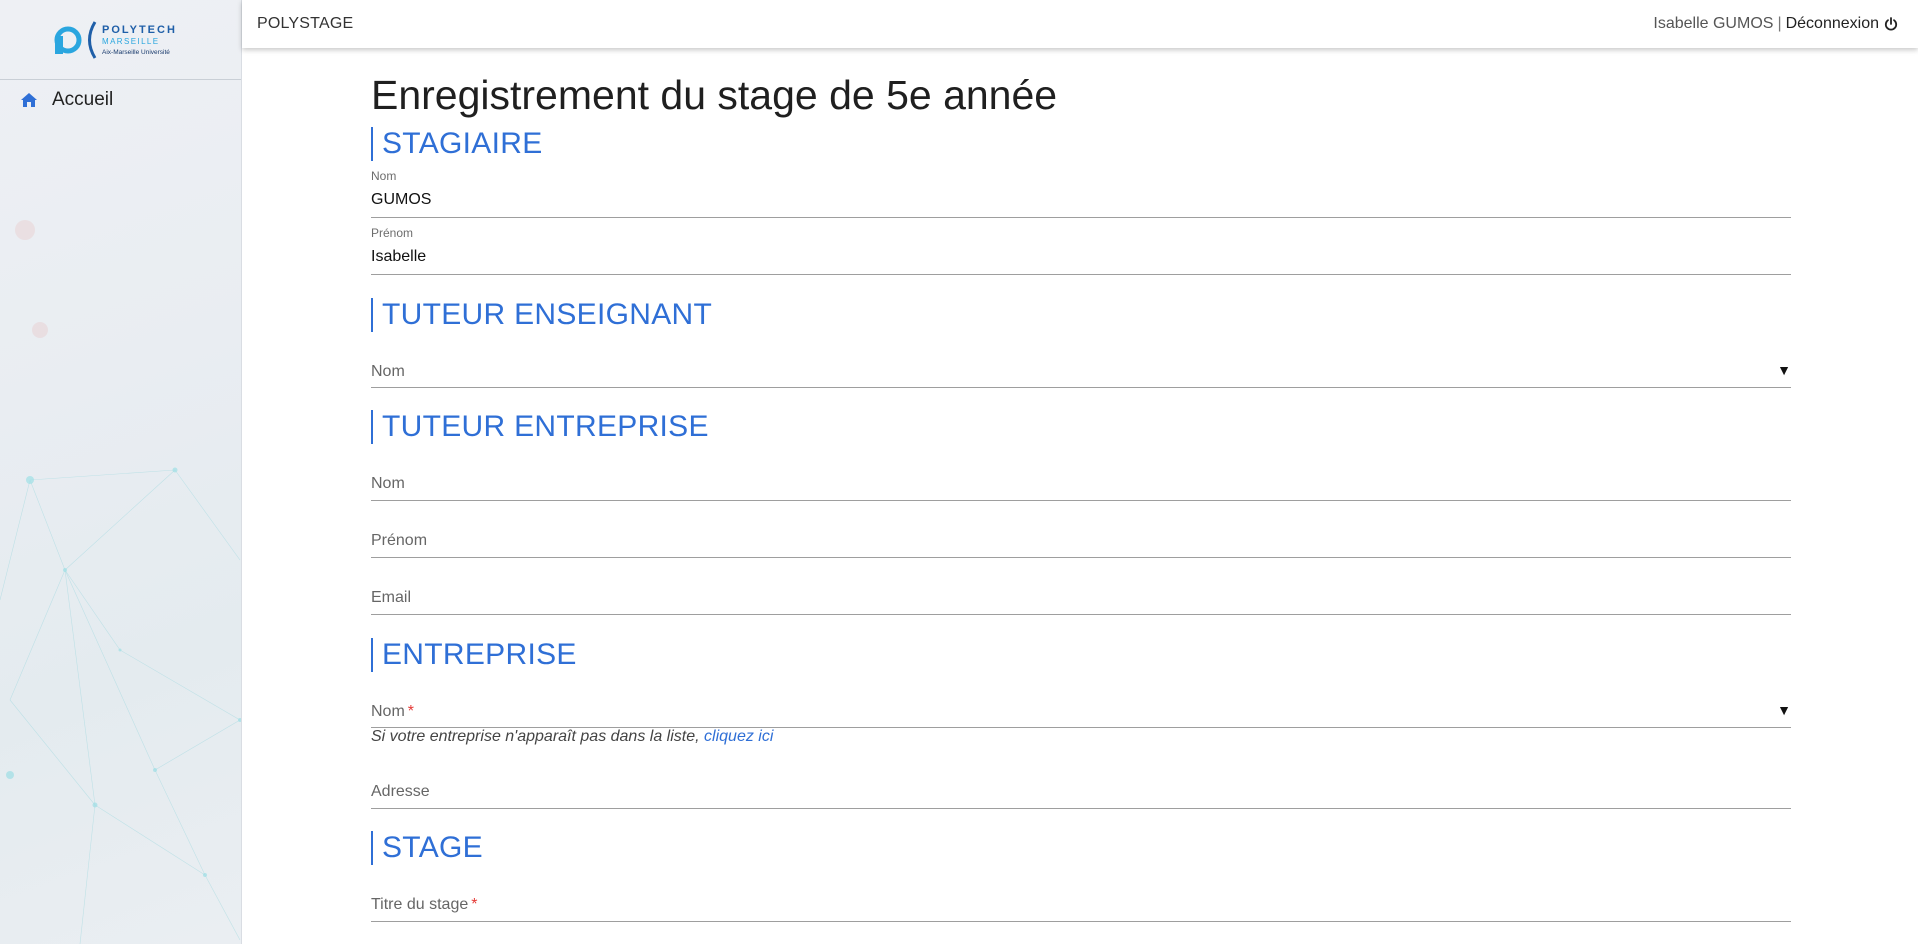 Image resolution: width=1918 pixels, height=944 pixels. What do you see at coordinates (1081, 369) in the screenshot?
I see `tuteur-enseignant-select: Nom ▼` at bounding box center [1081, 369].